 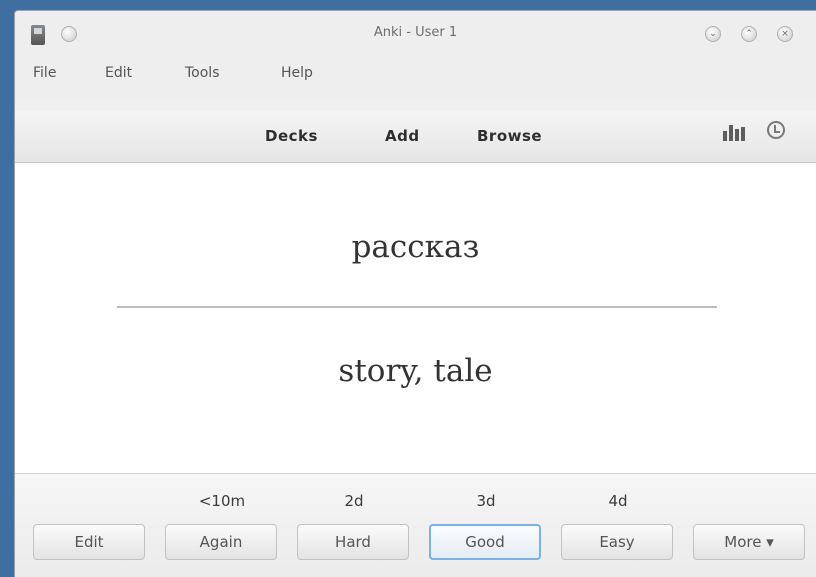 I want to click on menu-help: Help, so click(x=297, y=73).